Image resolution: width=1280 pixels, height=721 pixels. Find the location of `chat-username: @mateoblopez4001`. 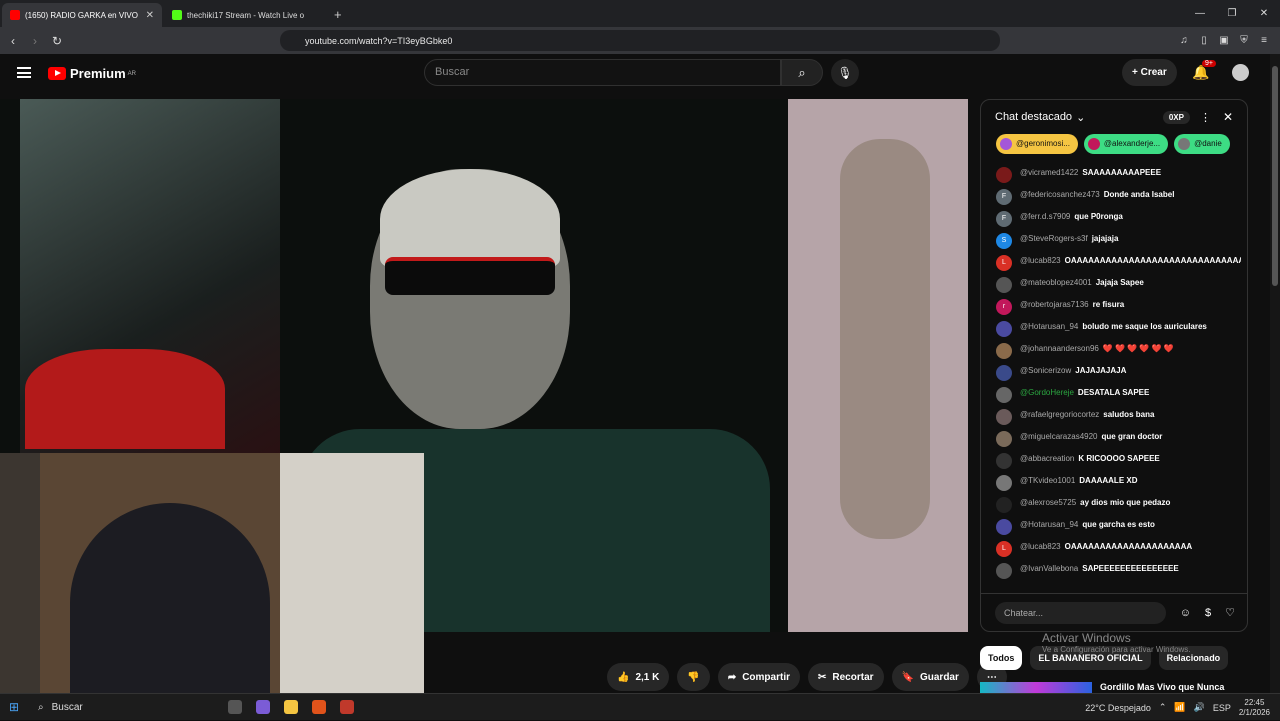

chat-username: @mateoblopez4001 is located at coordinates (1056, 282).